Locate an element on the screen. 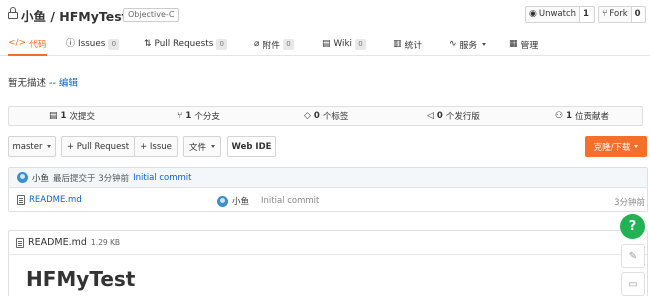 The image size is (650, 296). tab-label: 代码 is located at coordinates (38, 44).